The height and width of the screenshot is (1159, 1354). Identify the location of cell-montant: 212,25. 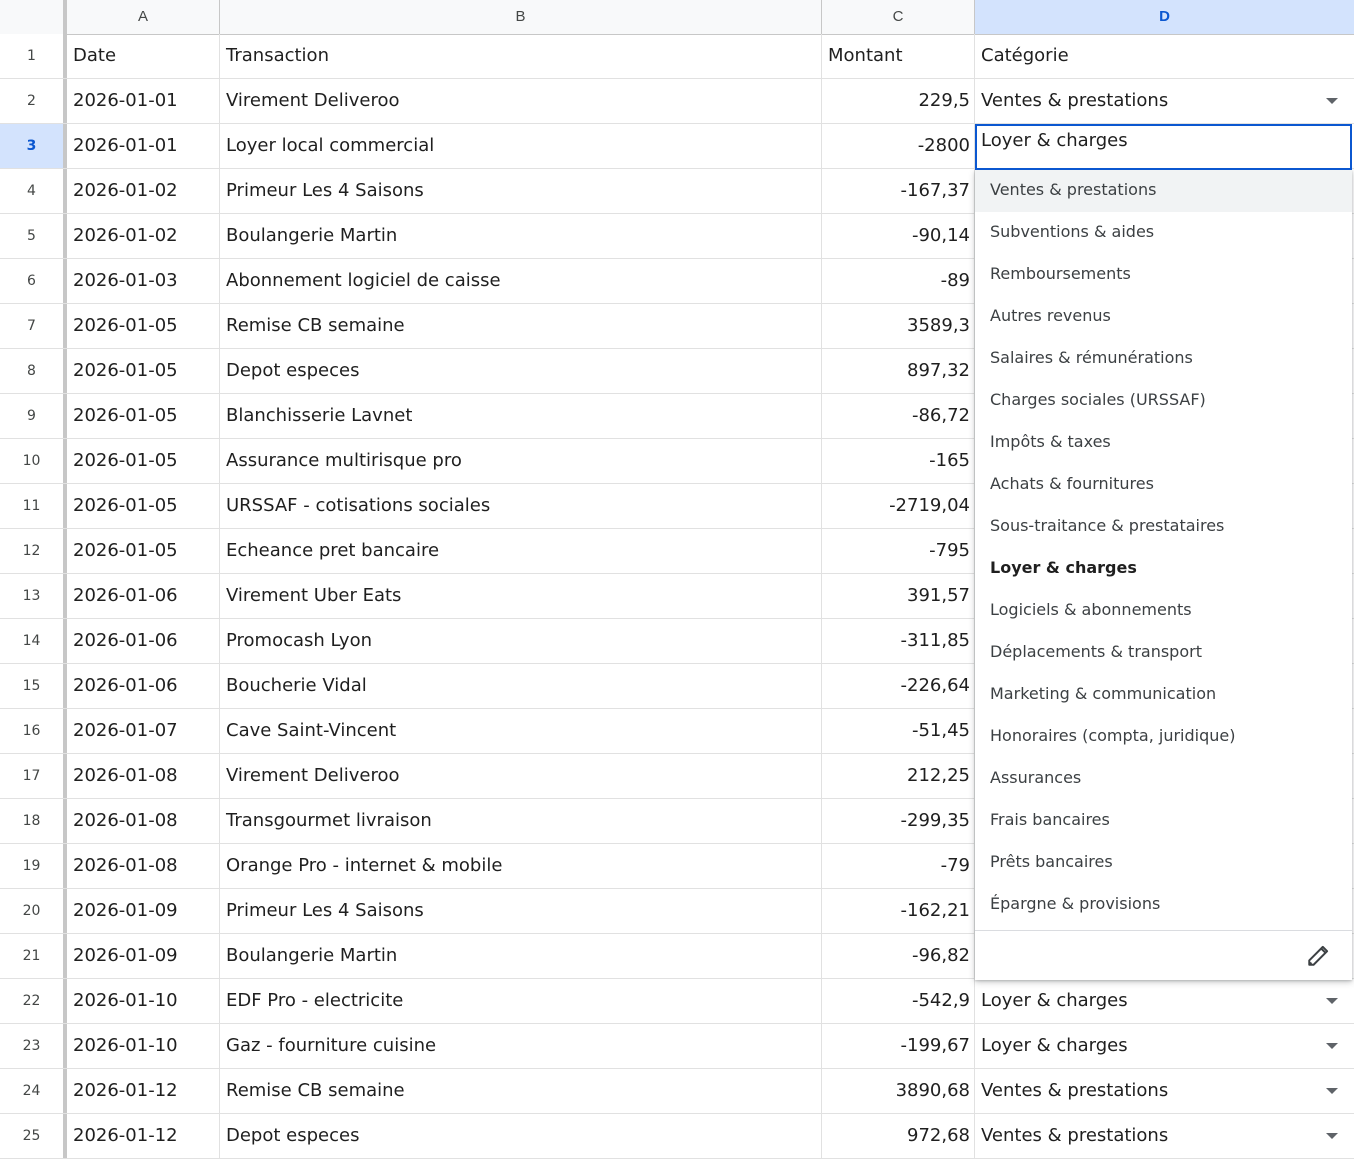
(898, 776).